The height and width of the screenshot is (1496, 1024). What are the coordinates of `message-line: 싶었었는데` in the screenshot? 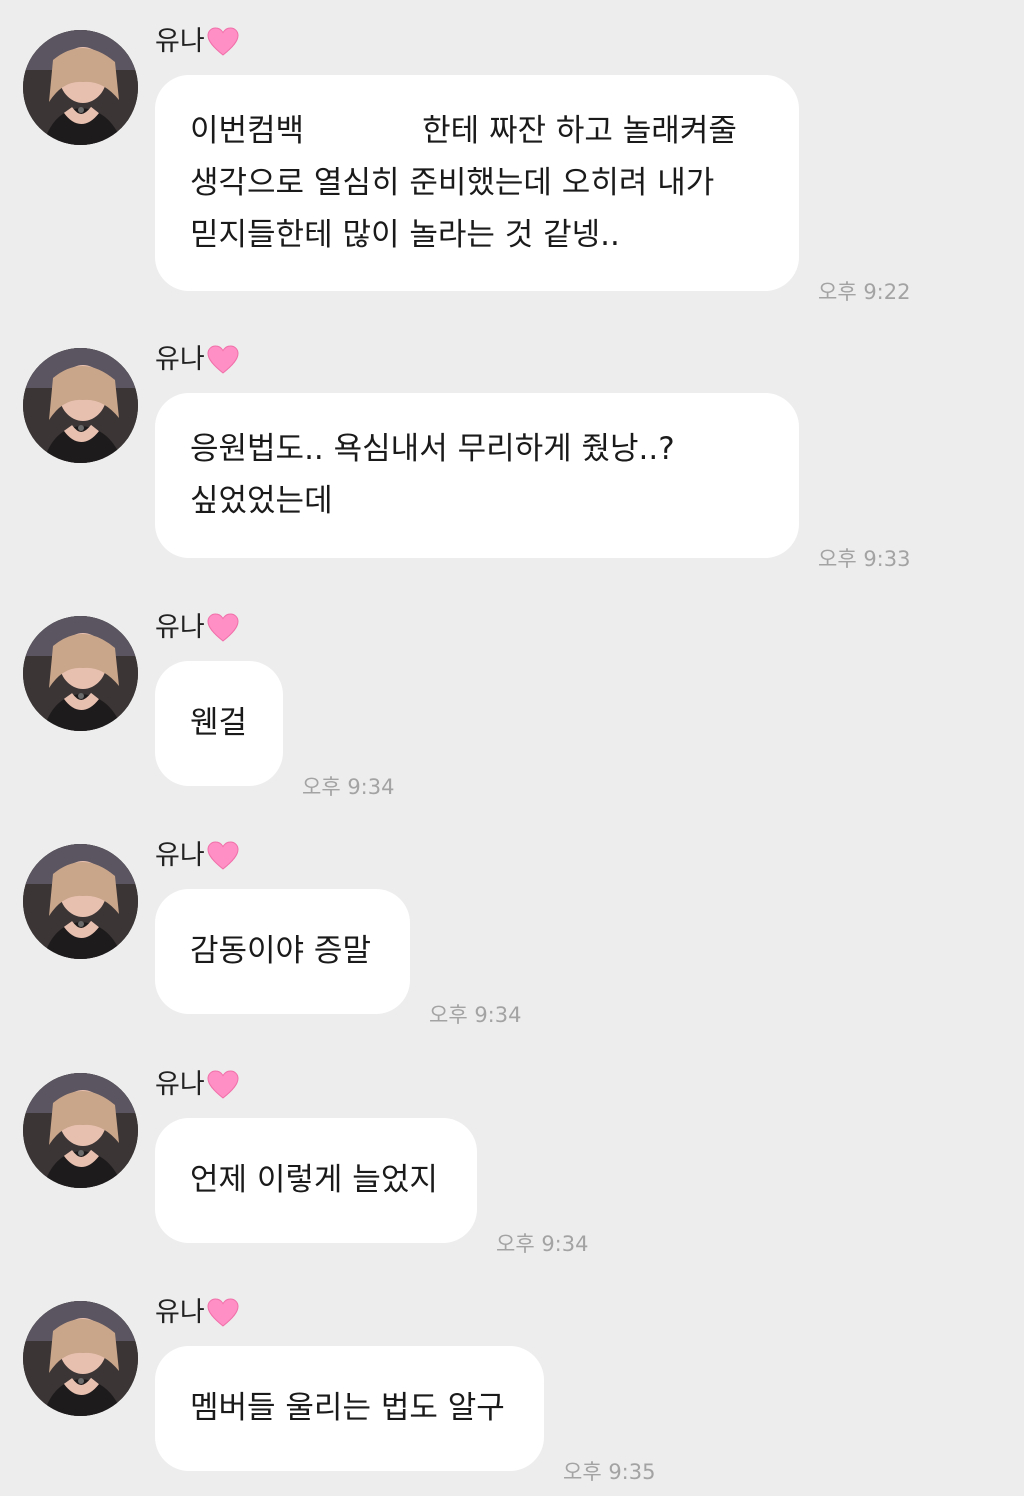 It's located at (261, 501).